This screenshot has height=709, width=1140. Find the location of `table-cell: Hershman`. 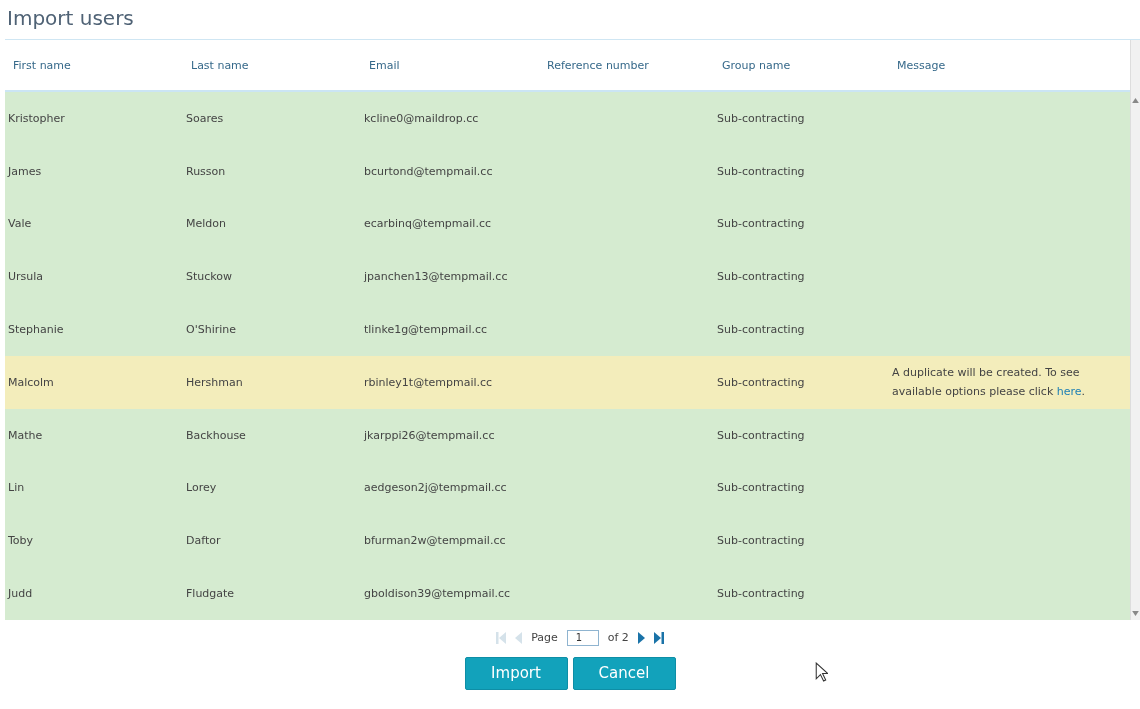

table-cell: Hershman is located at coordinates (214, 382).